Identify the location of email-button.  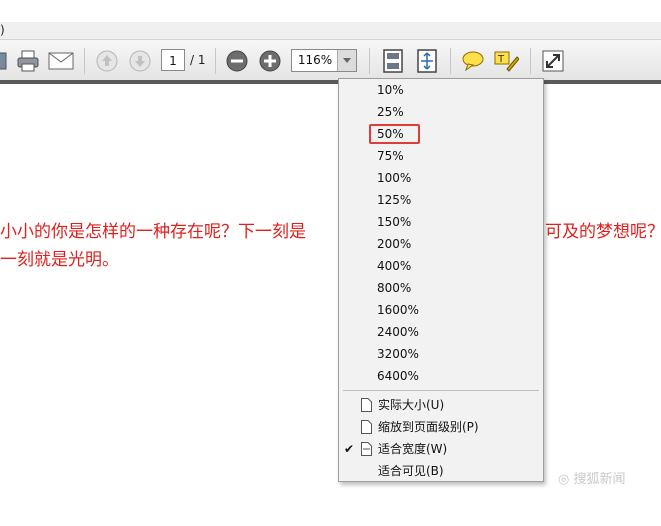
(61, 61).